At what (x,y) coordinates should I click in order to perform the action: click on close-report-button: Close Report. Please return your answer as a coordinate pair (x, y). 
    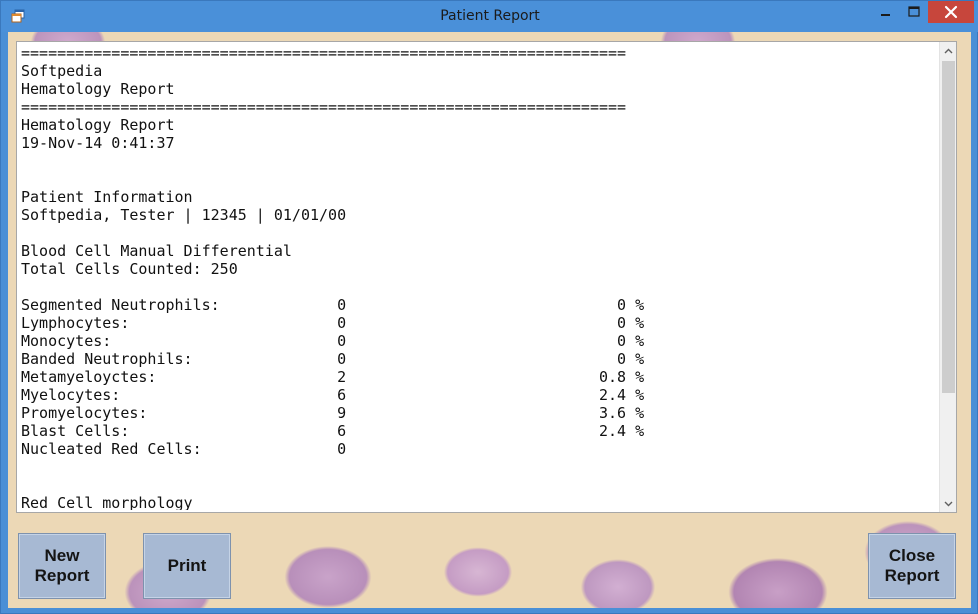
    Looking at the image, I should click on (912, 566).